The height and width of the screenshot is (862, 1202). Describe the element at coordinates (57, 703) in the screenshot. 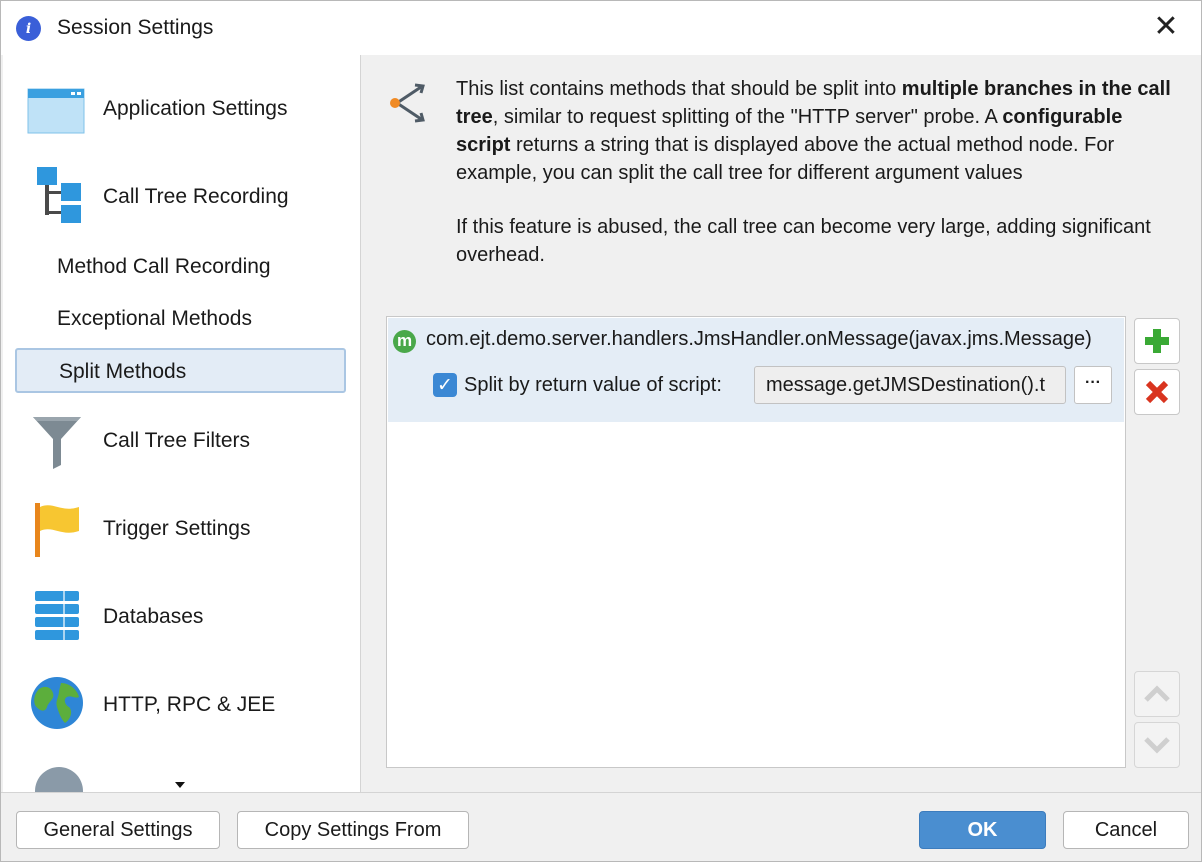

I see `globe-icon` at that location.